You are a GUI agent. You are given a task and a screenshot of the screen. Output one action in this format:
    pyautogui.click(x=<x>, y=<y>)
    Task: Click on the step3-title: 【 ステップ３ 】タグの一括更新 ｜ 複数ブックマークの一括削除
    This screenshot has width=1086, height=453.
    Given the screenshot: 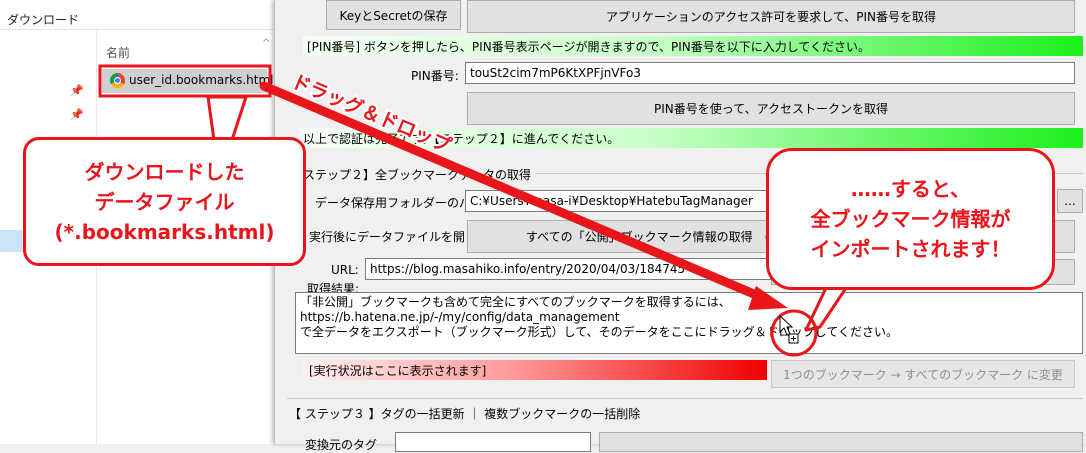 What is the action you would take?
    pyautogui.click(x=465, y=414)
    